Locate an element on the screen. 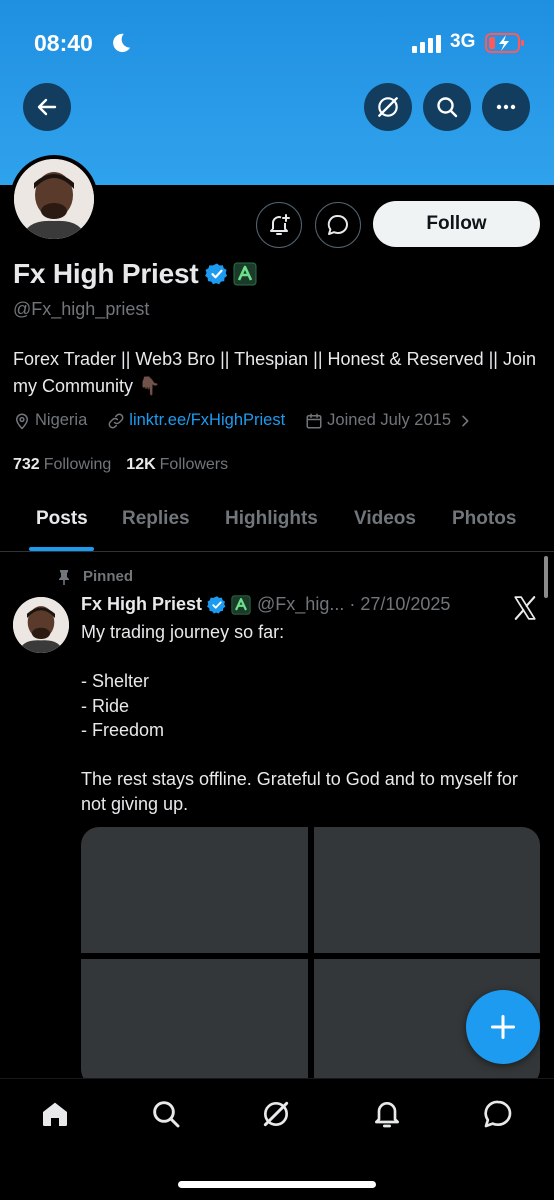 This screenshot has height=1200, width=554. nav-home is located at coordinates (55, 1114).